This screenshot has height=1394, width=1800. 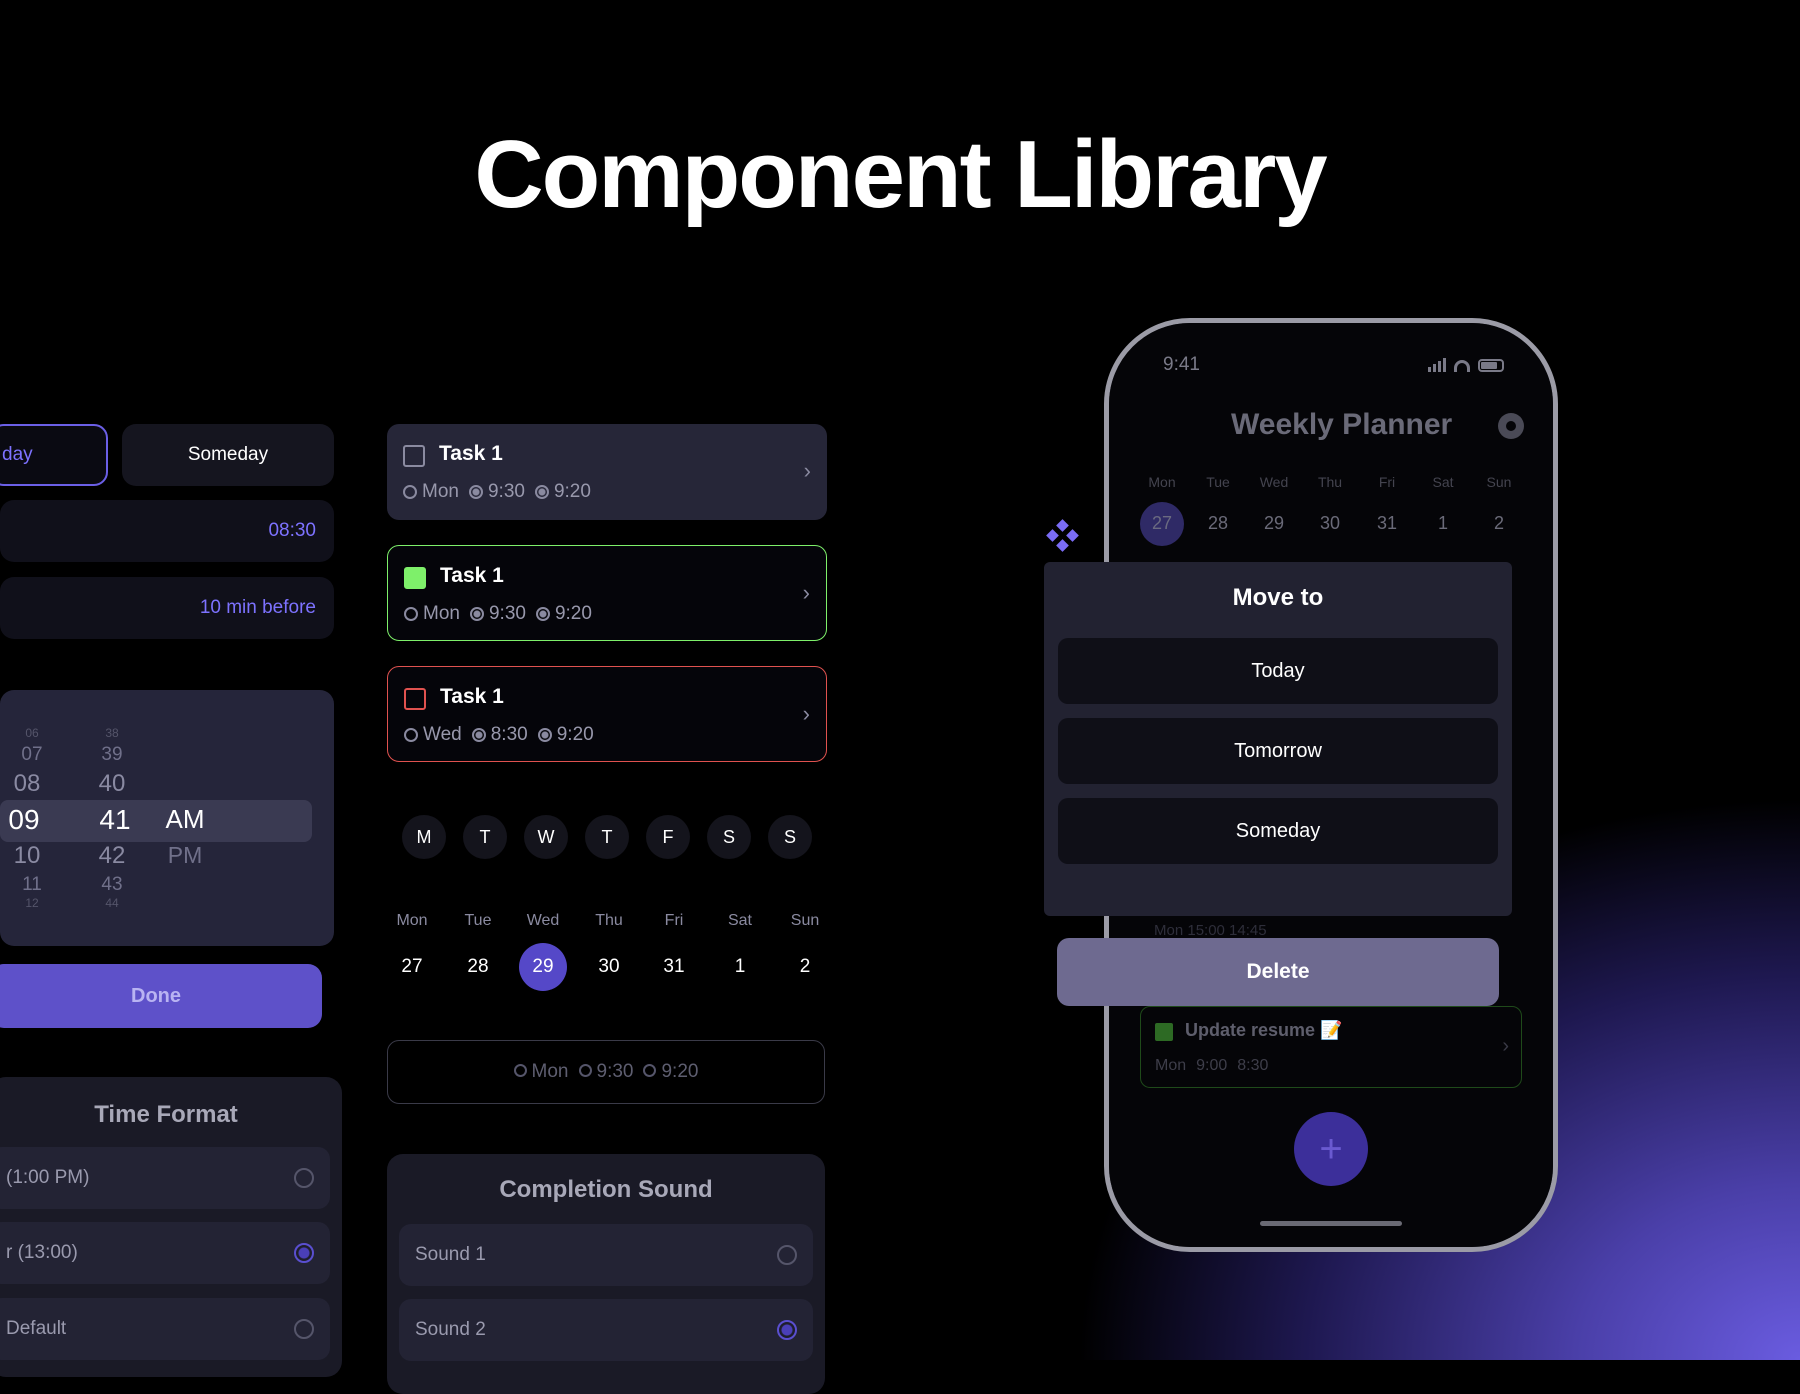 I want to click on week-label: Fri, so click(x=674, y=920).